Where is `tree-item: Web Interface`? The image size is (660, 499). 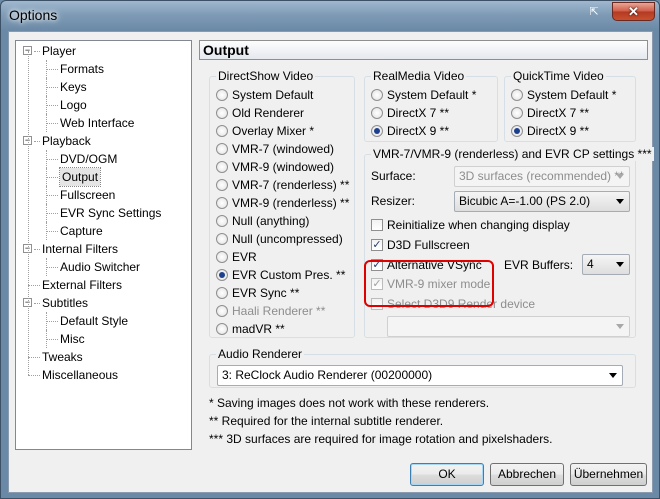 tree-item: Web Interface is located at coordinates (97, 123).